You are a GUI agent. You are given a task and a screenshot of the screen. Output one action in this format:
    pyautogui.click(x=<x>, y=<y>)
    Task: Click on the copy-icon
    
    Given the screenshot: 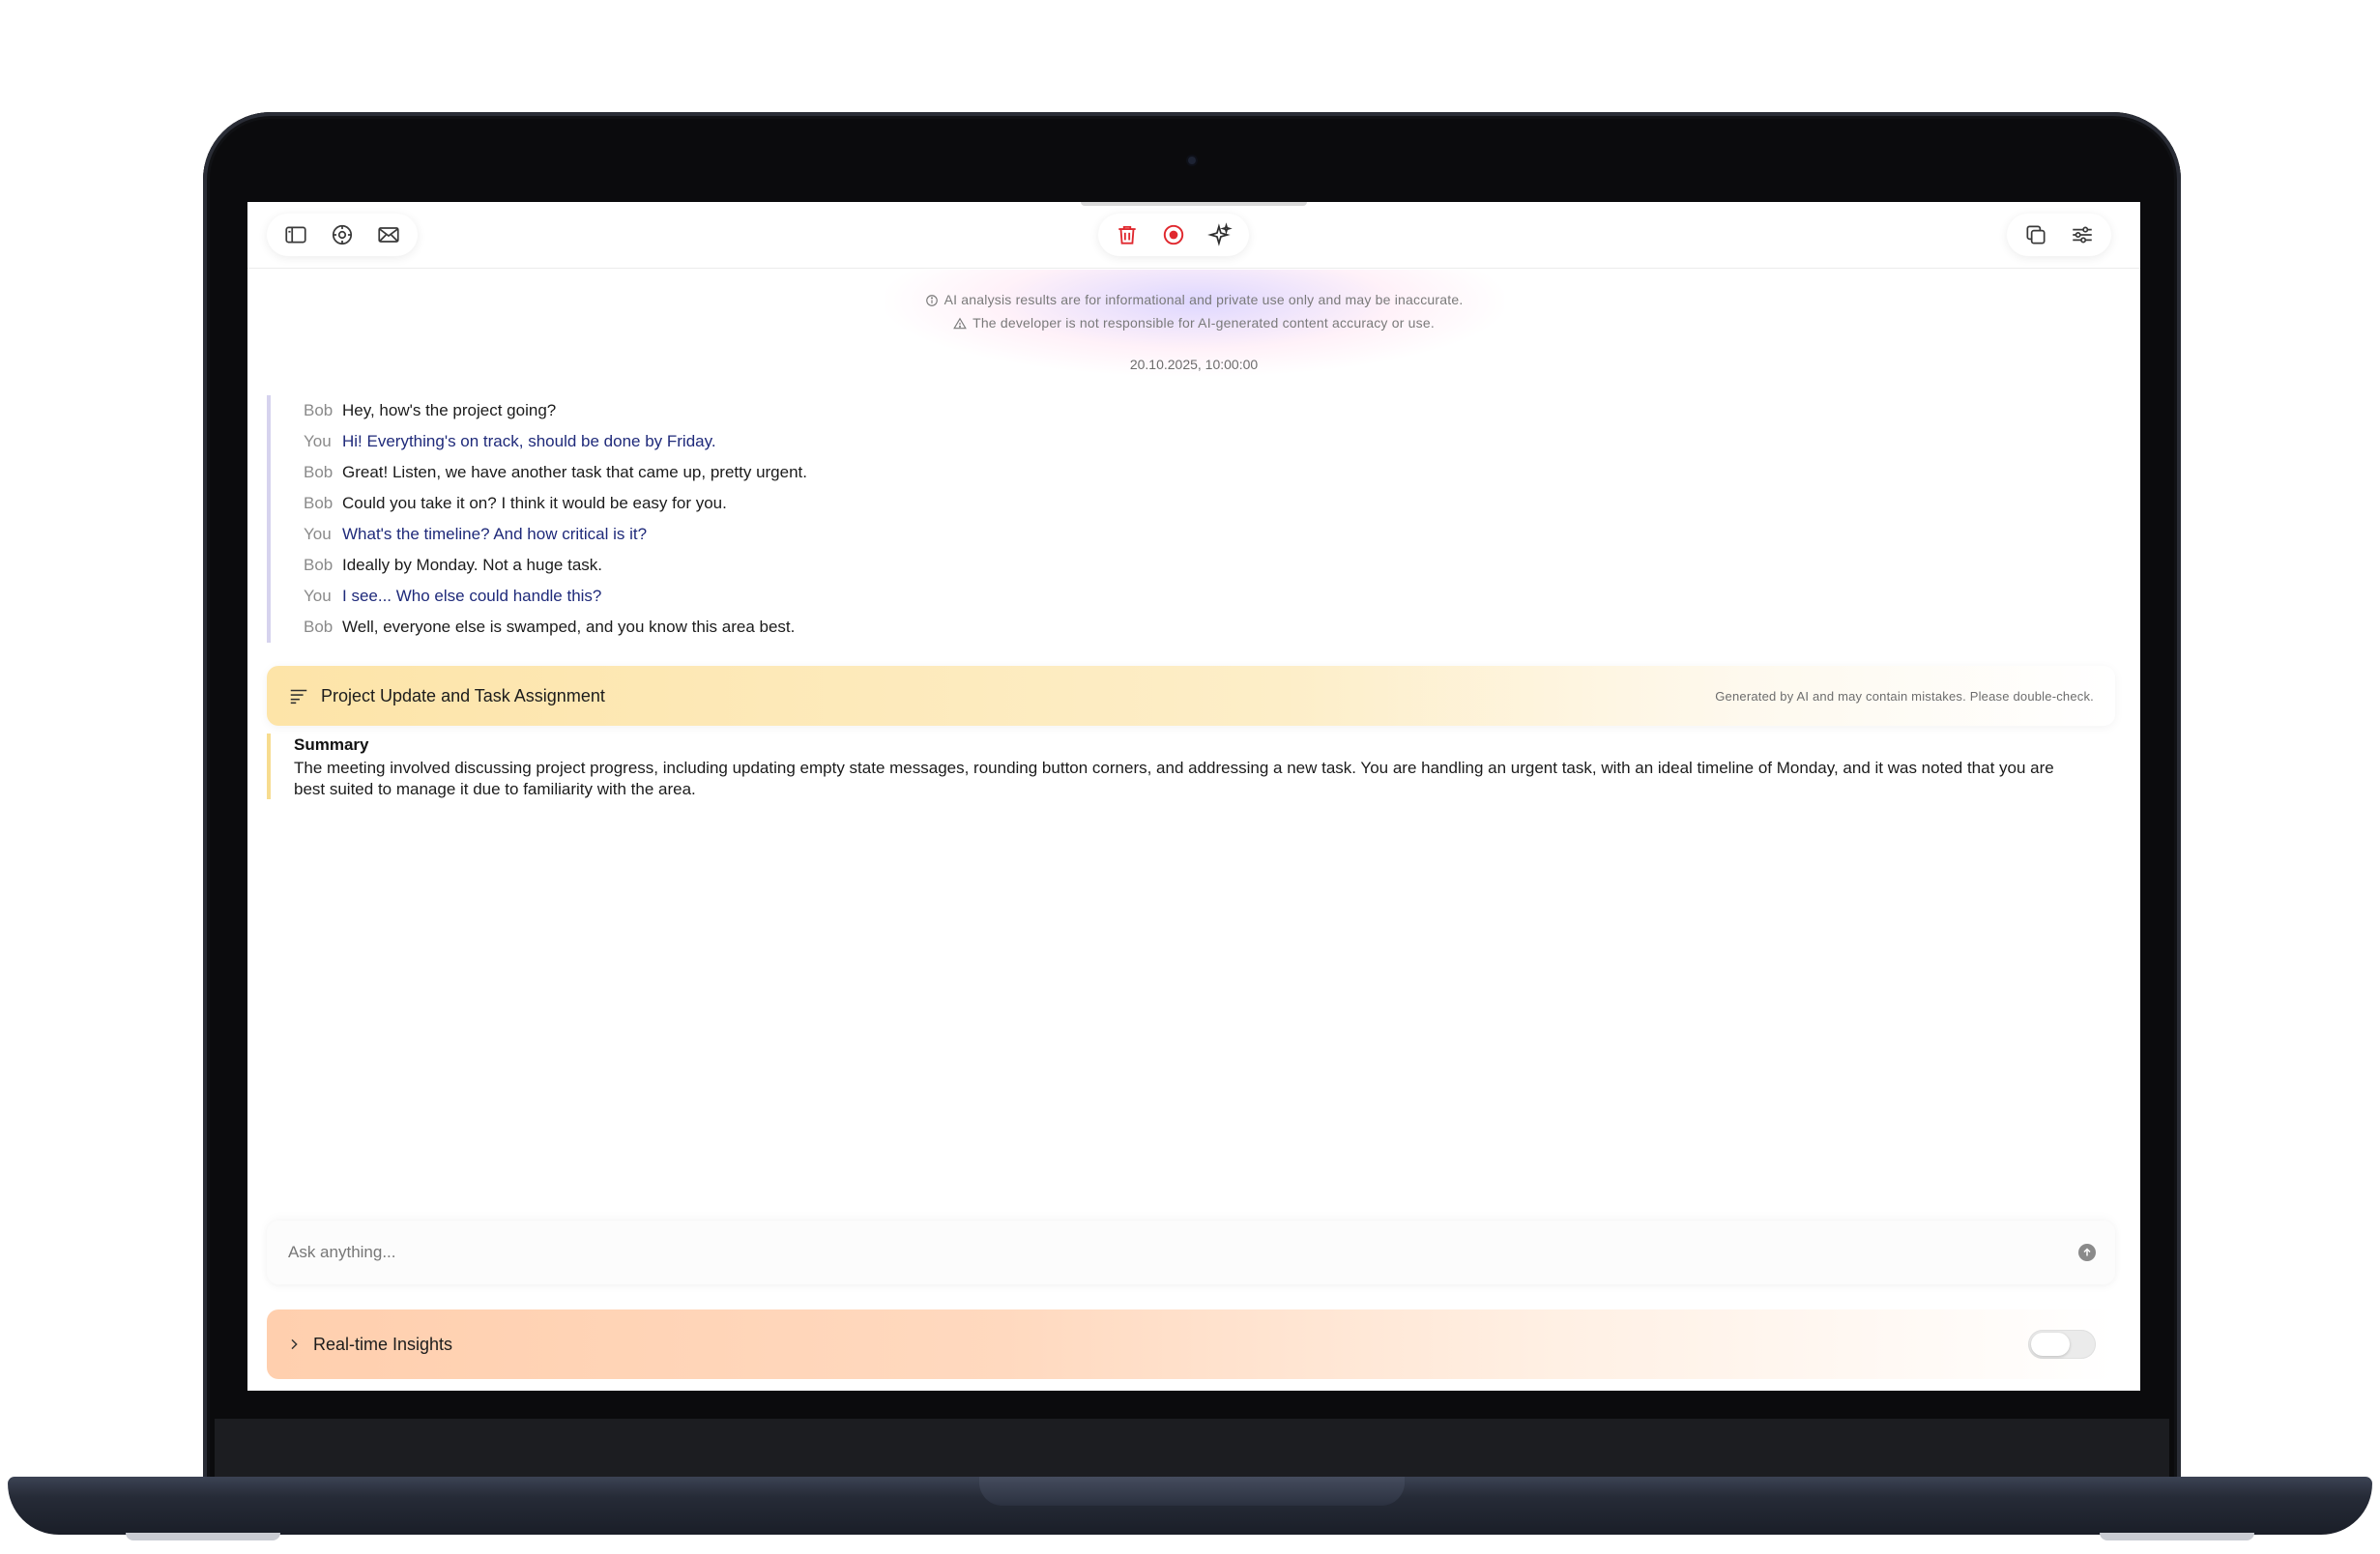 What is the action you would take?
    pyautogui.click(x=2036, y=235)
    